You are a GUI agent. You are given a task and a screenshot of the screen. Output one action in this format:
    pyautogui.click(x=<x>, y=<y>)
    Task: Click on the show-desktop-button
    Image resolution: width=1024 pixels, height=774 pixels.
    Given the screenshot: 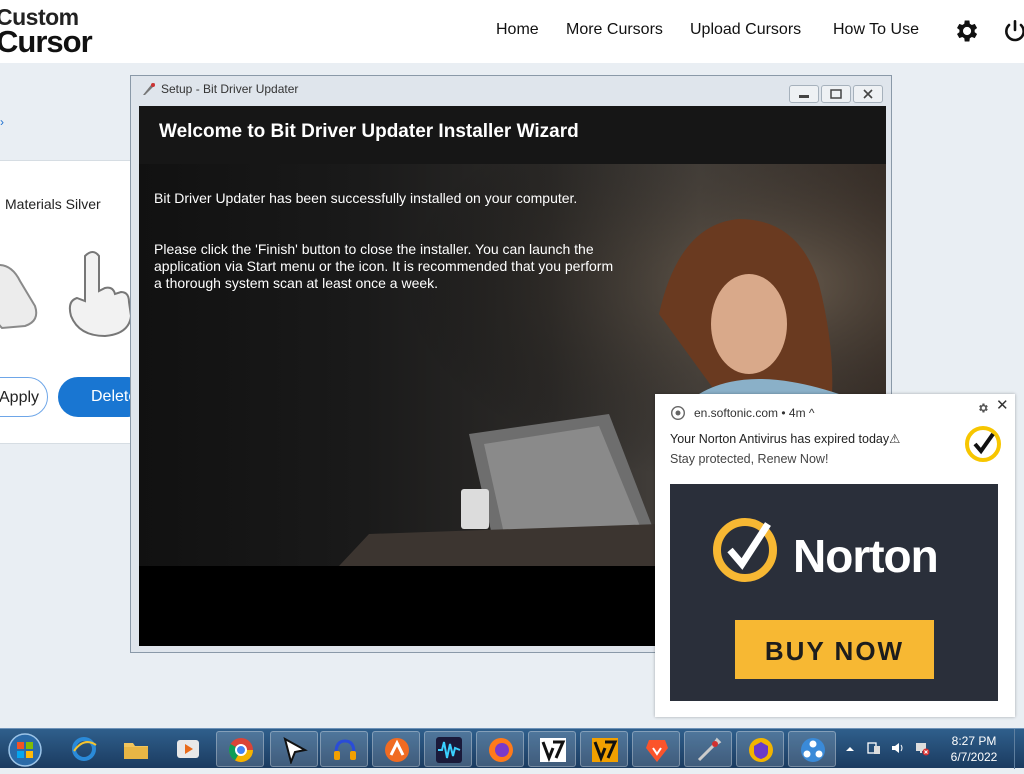 What is the action you would take?
    pyautogui.click(x=1019, y=749)
    